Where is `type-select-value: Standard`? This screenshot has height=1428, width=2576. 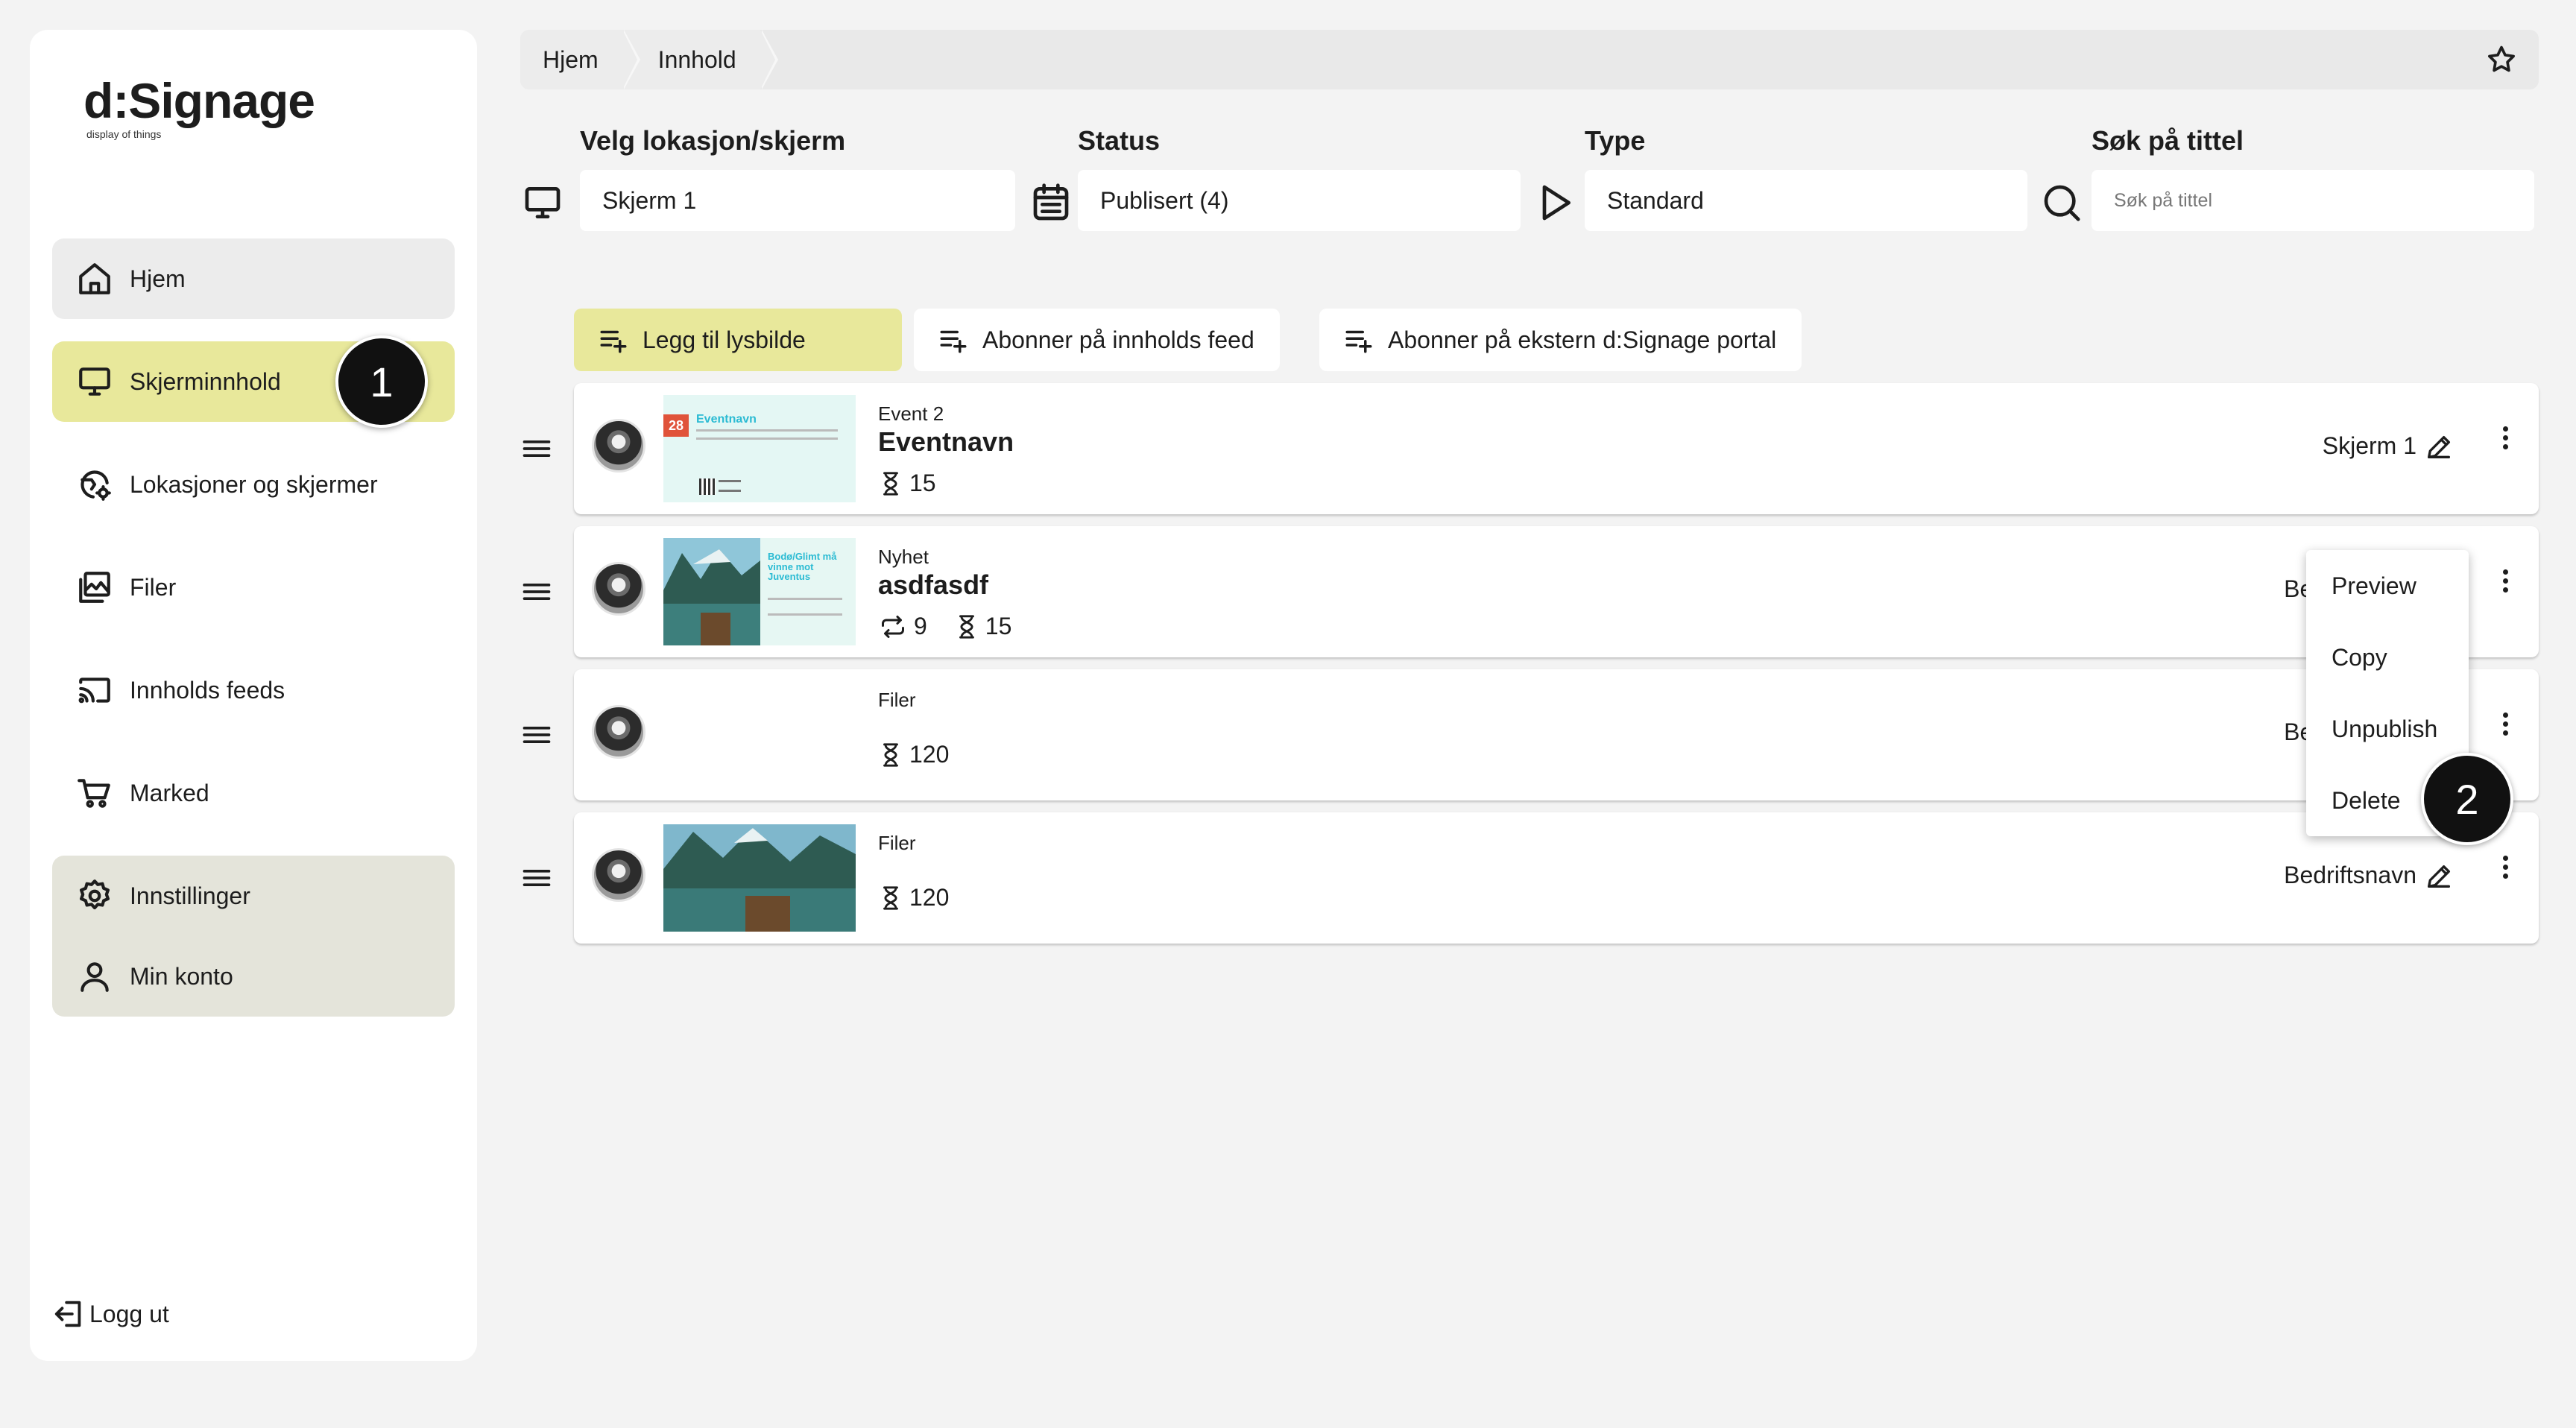
type-select-value: Standard is located at coordinates (1655, 200).